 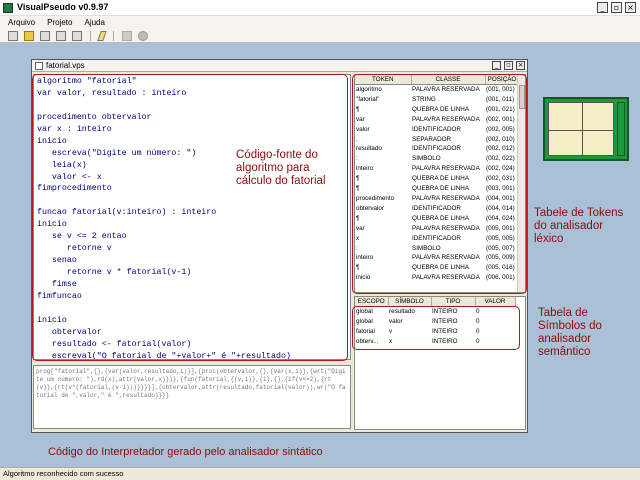 What do you see at coordinates (8, 8) in the screenshot?
I see `app-icon` at bounding box center [8, 8].